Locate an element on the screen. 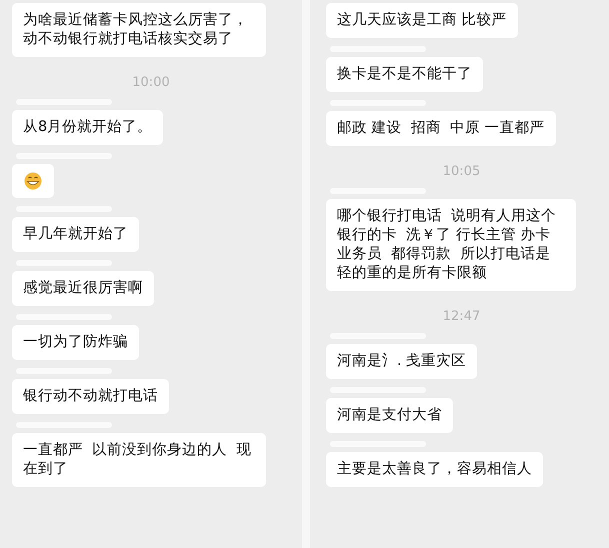 The image size is (609, 548). message-bubble: 换卡是不是不能干了 is located at coordinates (404, 74).